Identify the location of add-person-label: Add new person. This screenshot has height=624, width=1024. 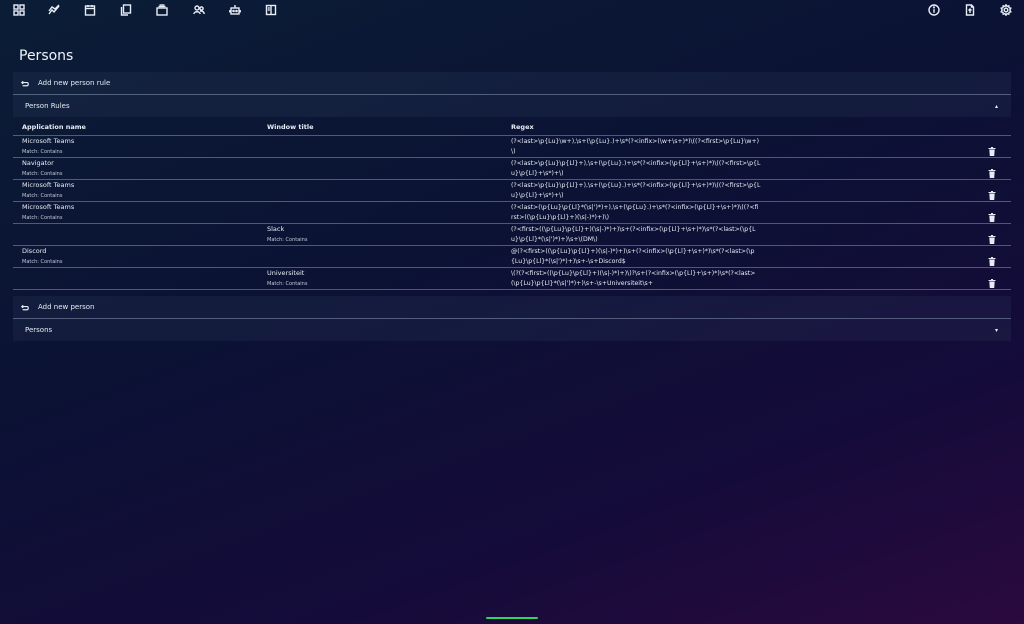
(66, 307).